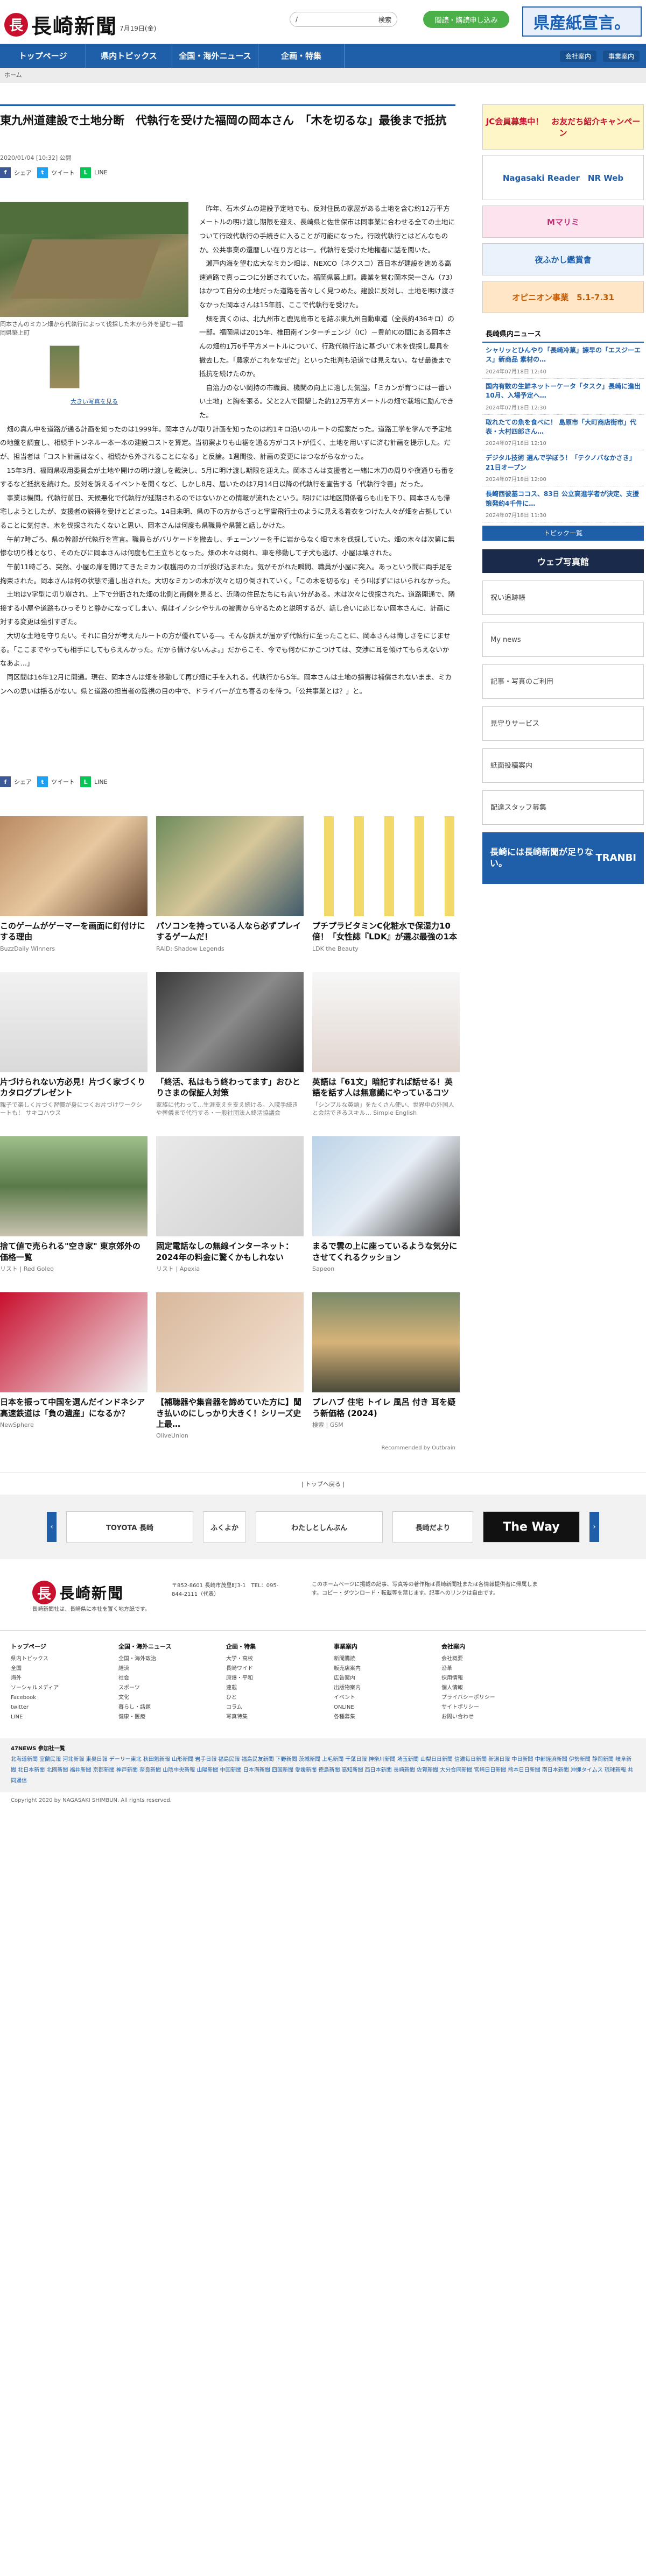 This screenshot has height=2576, width=646. What do you see at coordinates (487, 1659) in the screenshot?
I see `footer-link: 会社概要` at bounding box center [487, 1659].